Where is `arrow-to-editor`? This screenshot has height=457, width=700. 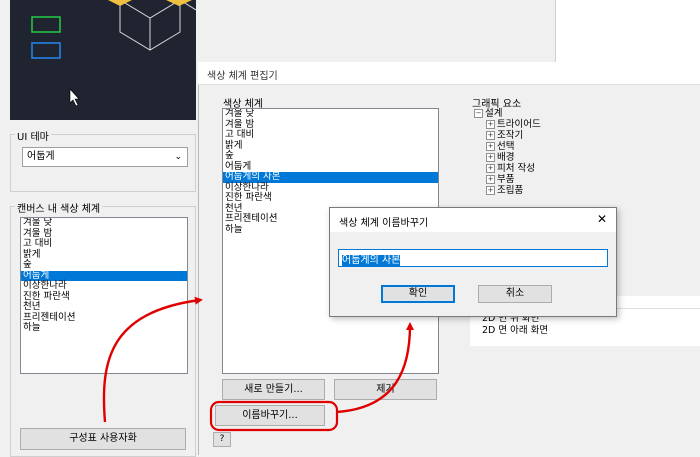 arrow-to-editor is located at coordinates (152, 359).